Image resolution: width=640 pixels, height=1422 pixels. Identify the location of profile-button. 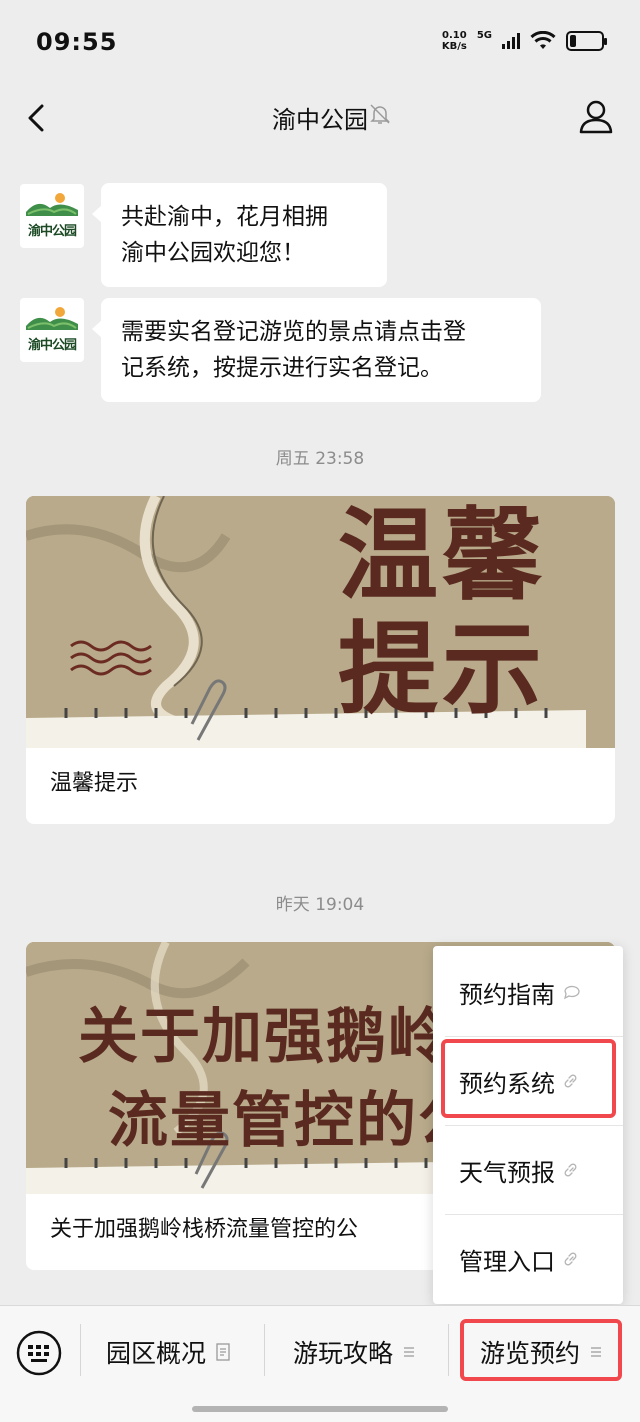
(596, 116).